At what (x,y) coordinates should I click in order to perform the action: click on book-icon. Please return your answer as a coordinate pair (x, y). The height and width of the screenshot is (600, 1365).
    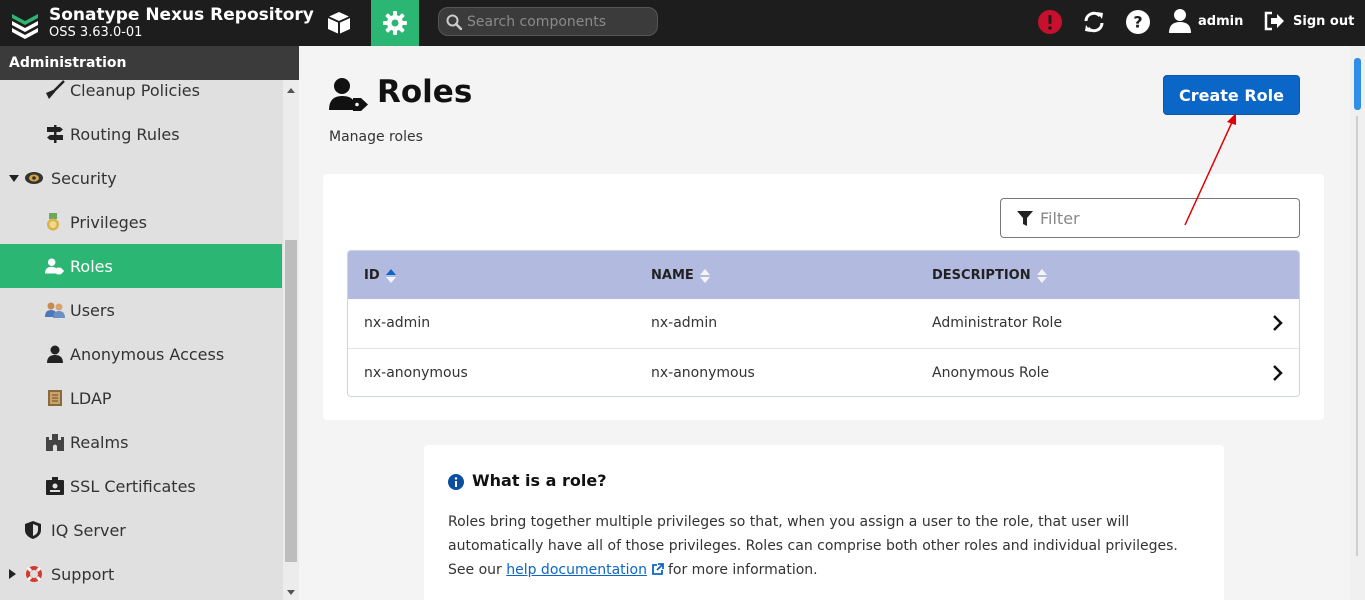
    Looking at the image, I should click on (55, 398).